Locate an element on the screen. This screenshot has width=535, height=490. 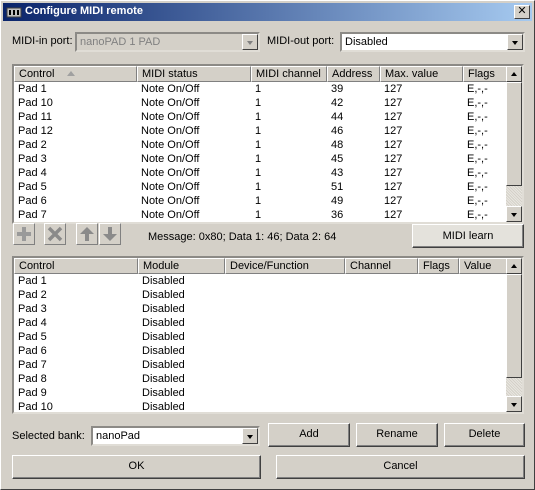
bank-value: nanoPad is located at coordinates (118, 436).